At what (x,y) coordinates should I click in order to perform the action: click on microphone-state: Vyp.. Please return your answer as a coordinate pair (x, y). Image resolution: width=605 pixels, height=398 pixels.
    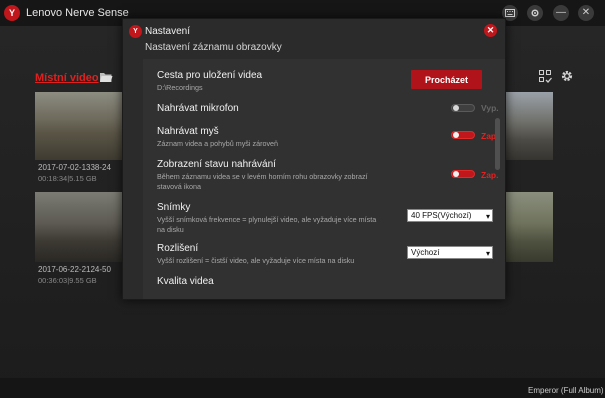
    Looking at the image, I should click on (490, 108).